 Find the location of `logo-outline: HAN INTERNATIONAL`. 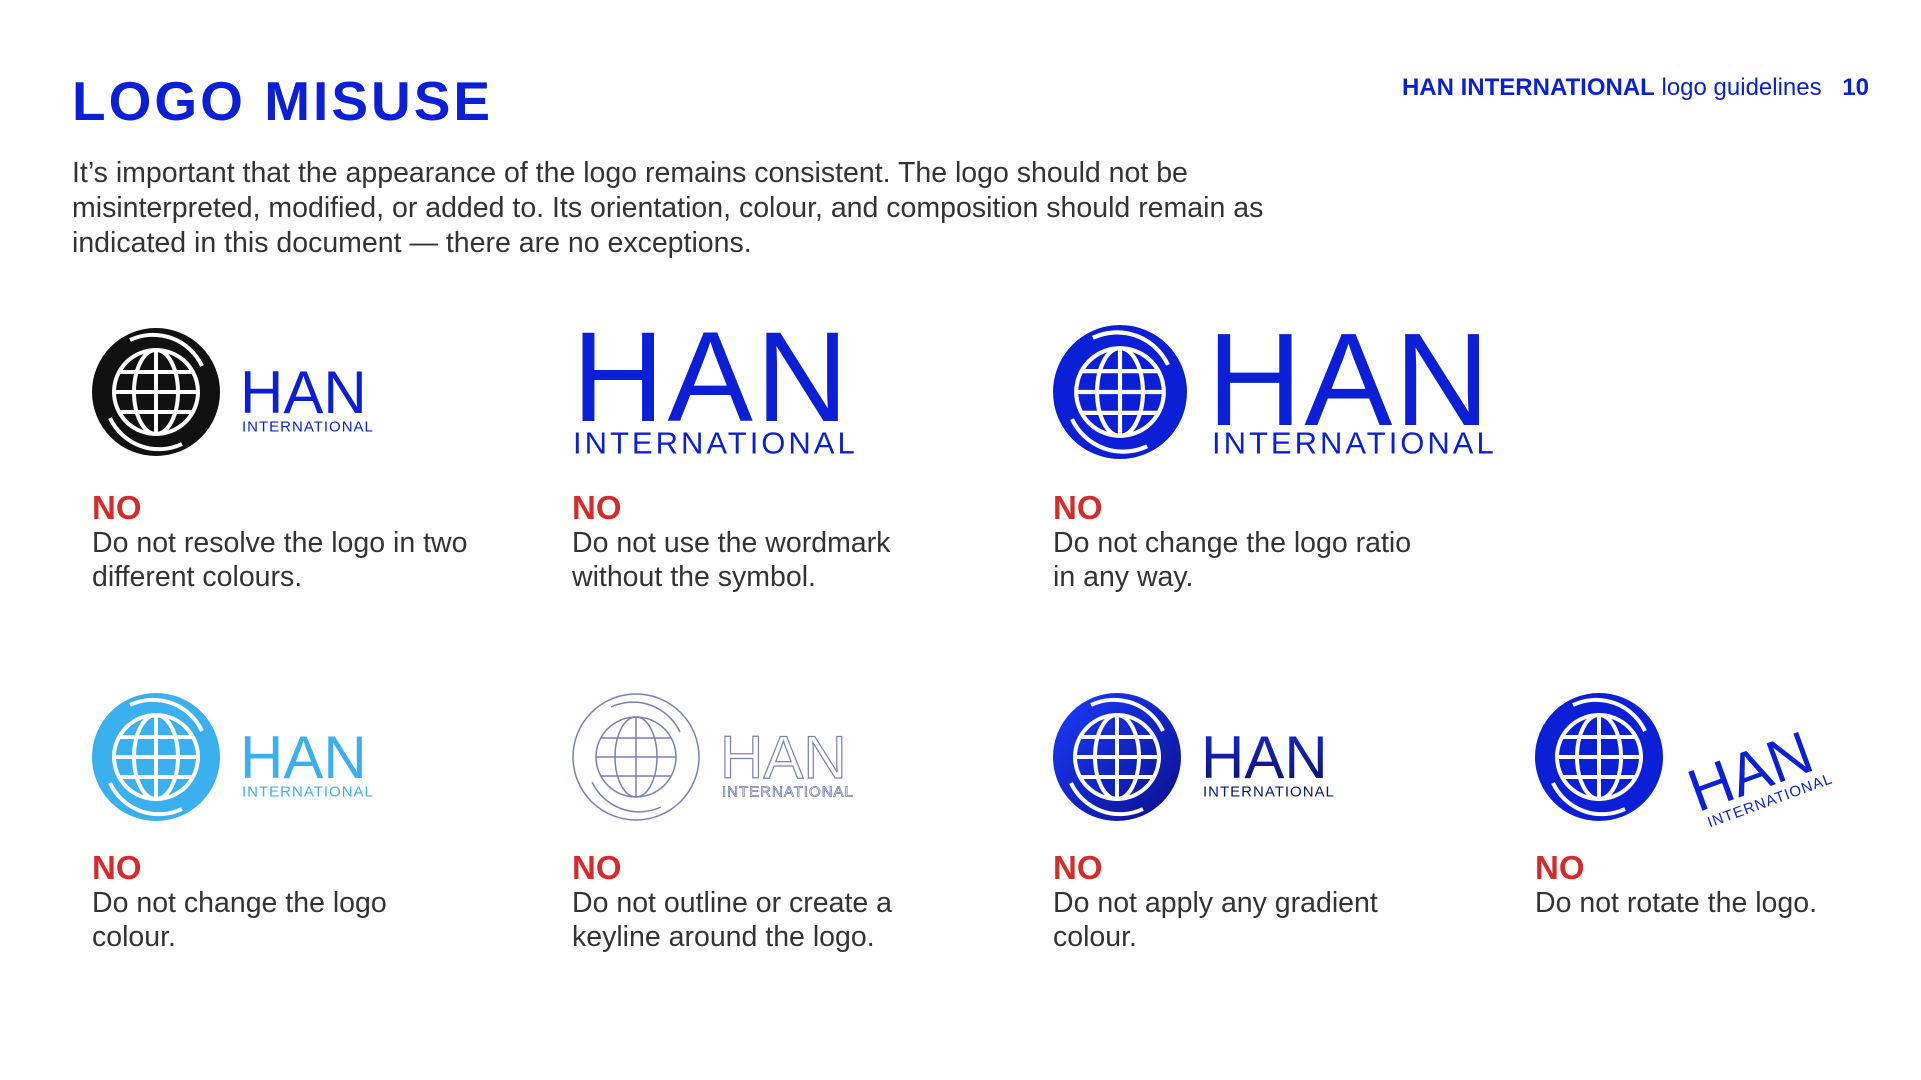

logo-outline: HAN INTERNATIONAL is located at coordinates (812, 760).